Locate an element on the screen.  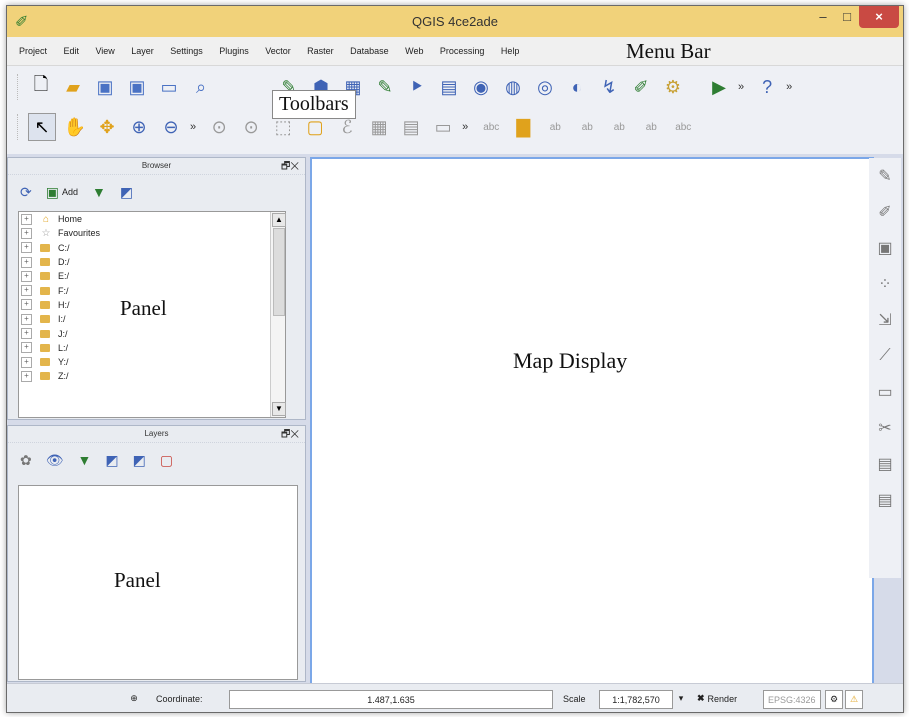
coordinate-field: 1.487,1.635 is located at coordinates (391, 699).